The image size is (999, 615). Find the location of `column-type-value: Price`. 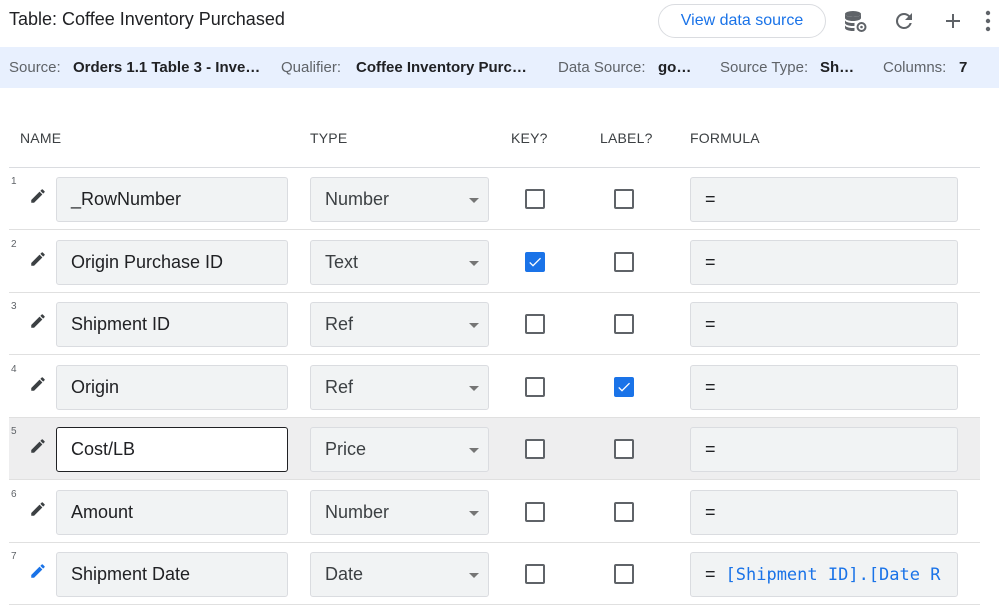

column-type-value: Price is located at coordinates (346, 449).